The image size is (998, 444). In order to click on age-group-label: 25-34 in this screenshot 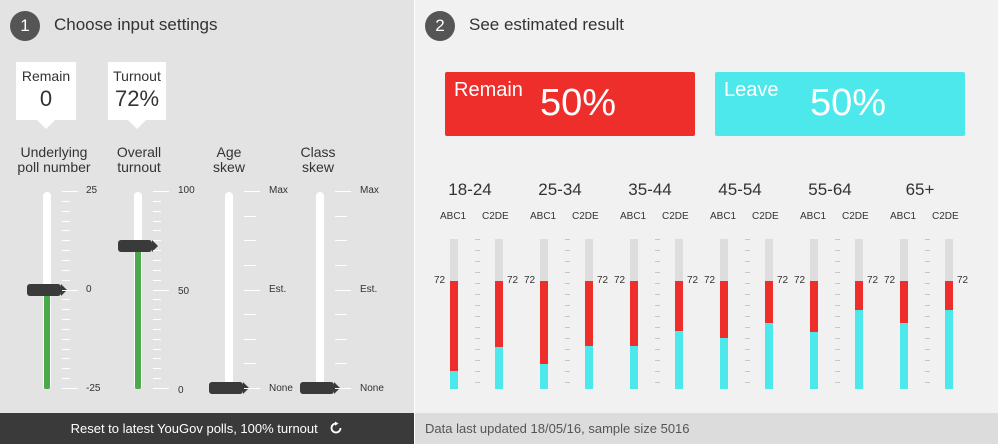, I will do `click(560, 189)`.